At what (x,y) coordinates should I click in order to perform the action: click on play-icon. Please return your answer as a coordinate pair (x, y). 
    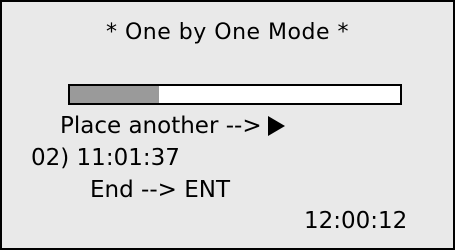
    Looking at the image, I should click on (276, 126).